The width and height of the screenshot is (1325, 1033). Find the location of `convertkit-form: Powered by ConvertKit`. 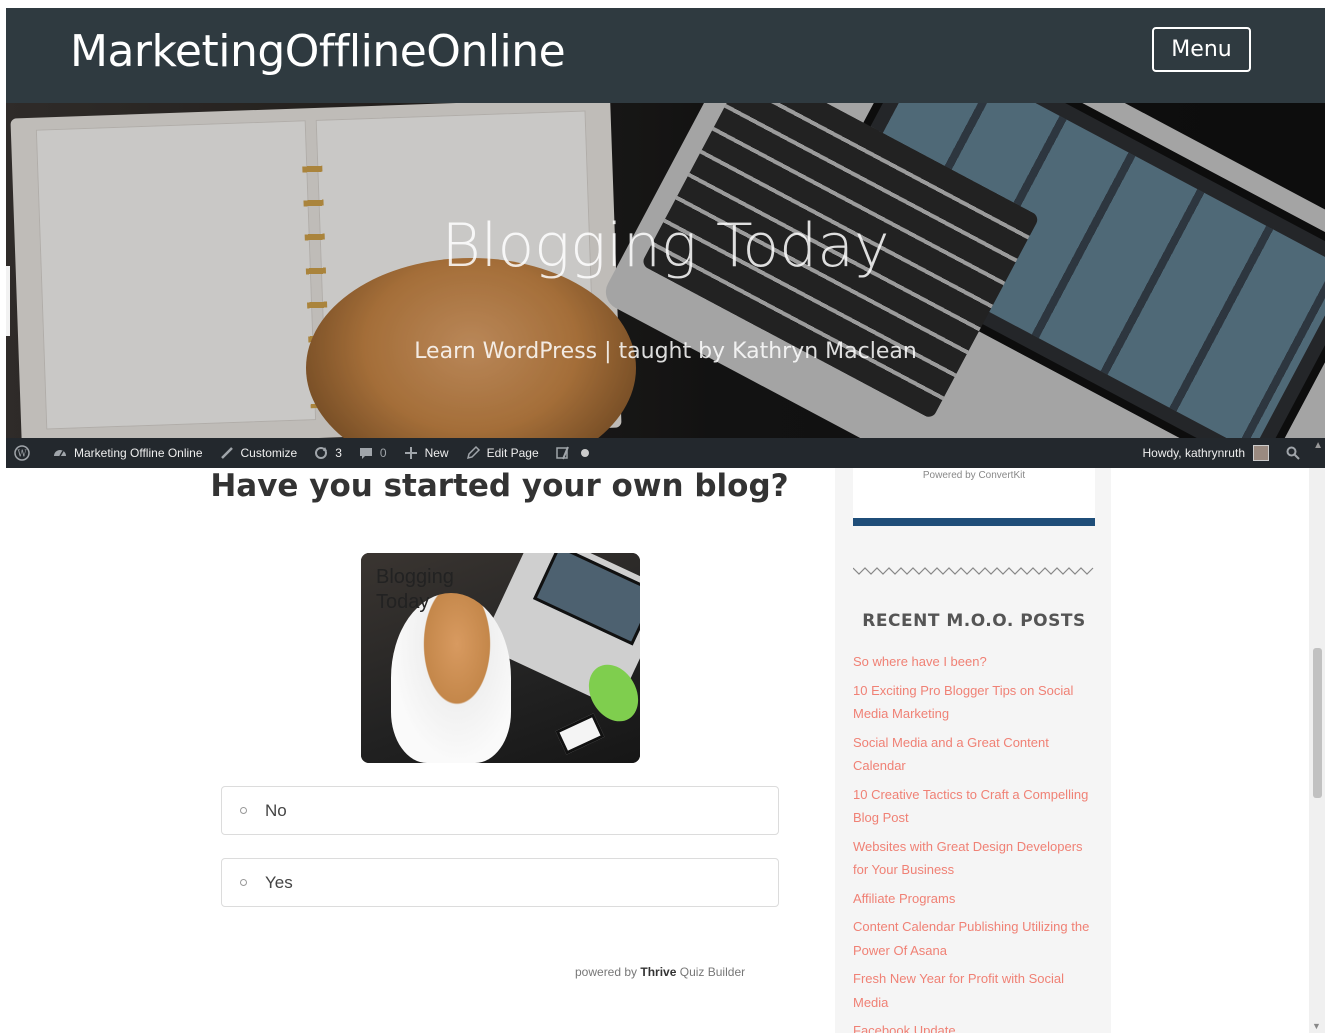

convertkit-form: Powered by ConvertKit is located at coordinates (974, 497).